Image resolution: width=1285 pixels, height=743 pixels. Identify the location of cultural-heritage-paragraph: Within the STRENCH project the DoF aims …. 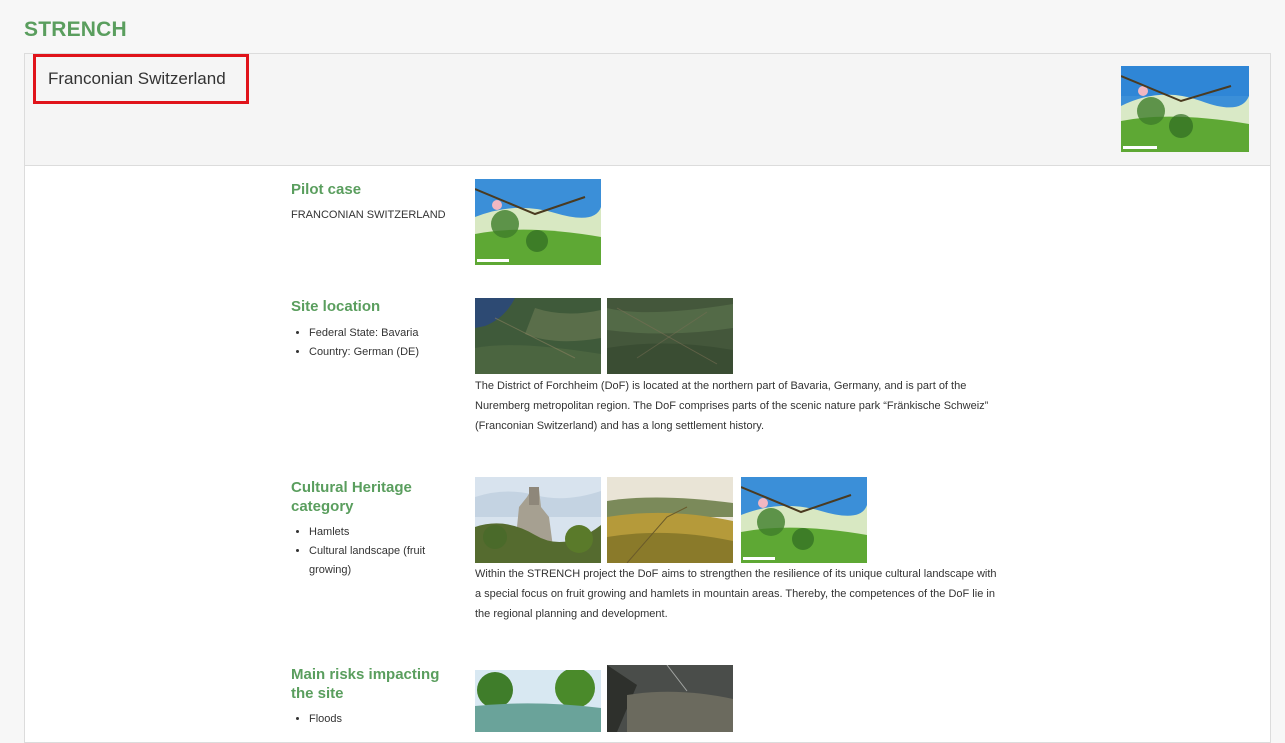
(736, 594).